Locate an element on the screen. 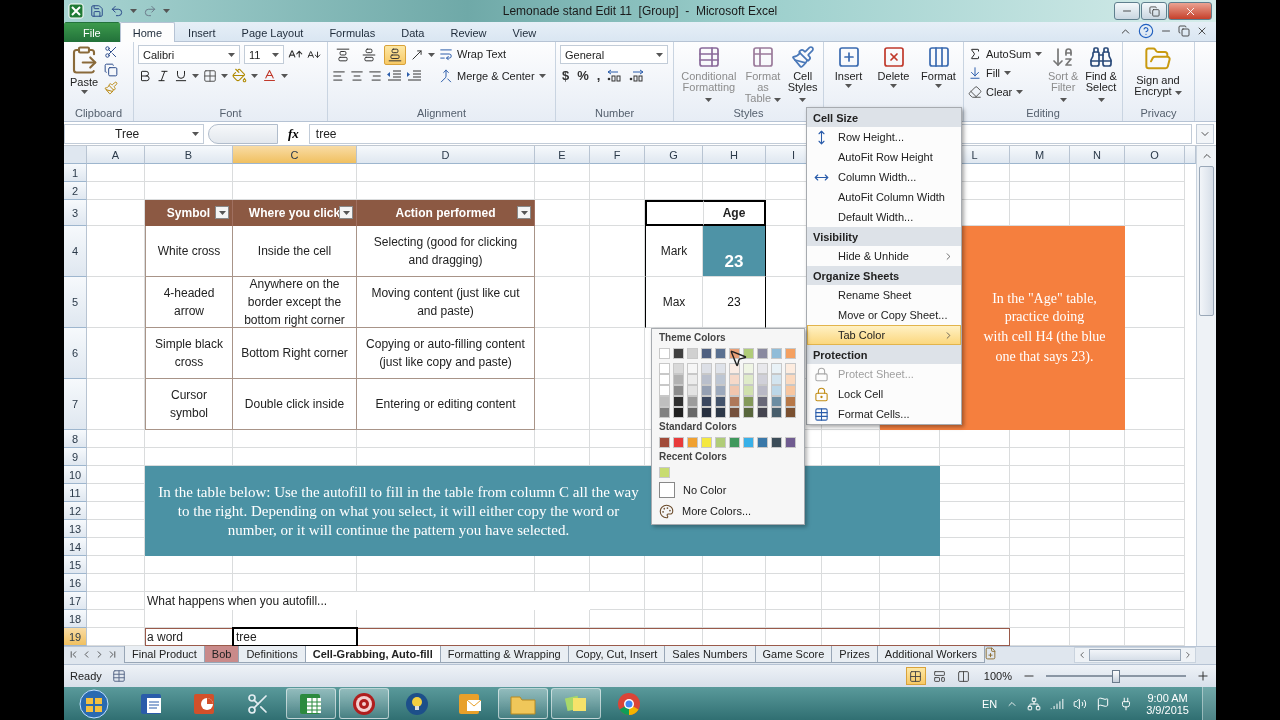 The height and width of the screenshot is (720, 1280). menu-item: Rename Sheet is located at coordinates (884, 295).